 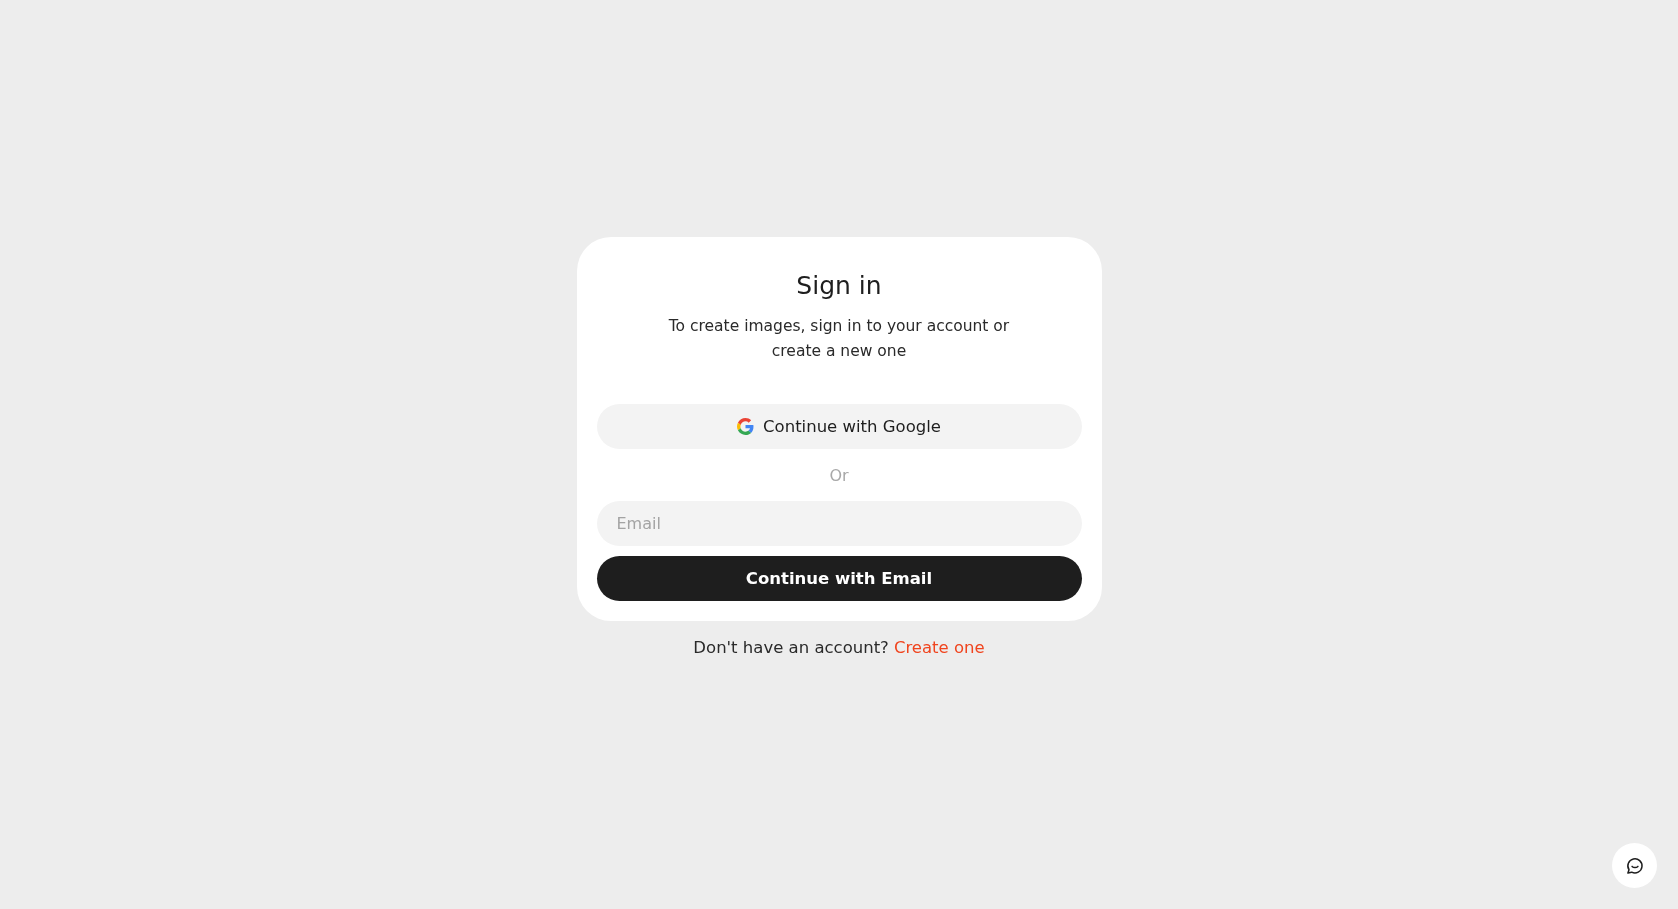 What do you see at coordinates (791, 647) in the screenshot?
I see `no-account-text: Don't have an account?` at bounding box center [791, 647].